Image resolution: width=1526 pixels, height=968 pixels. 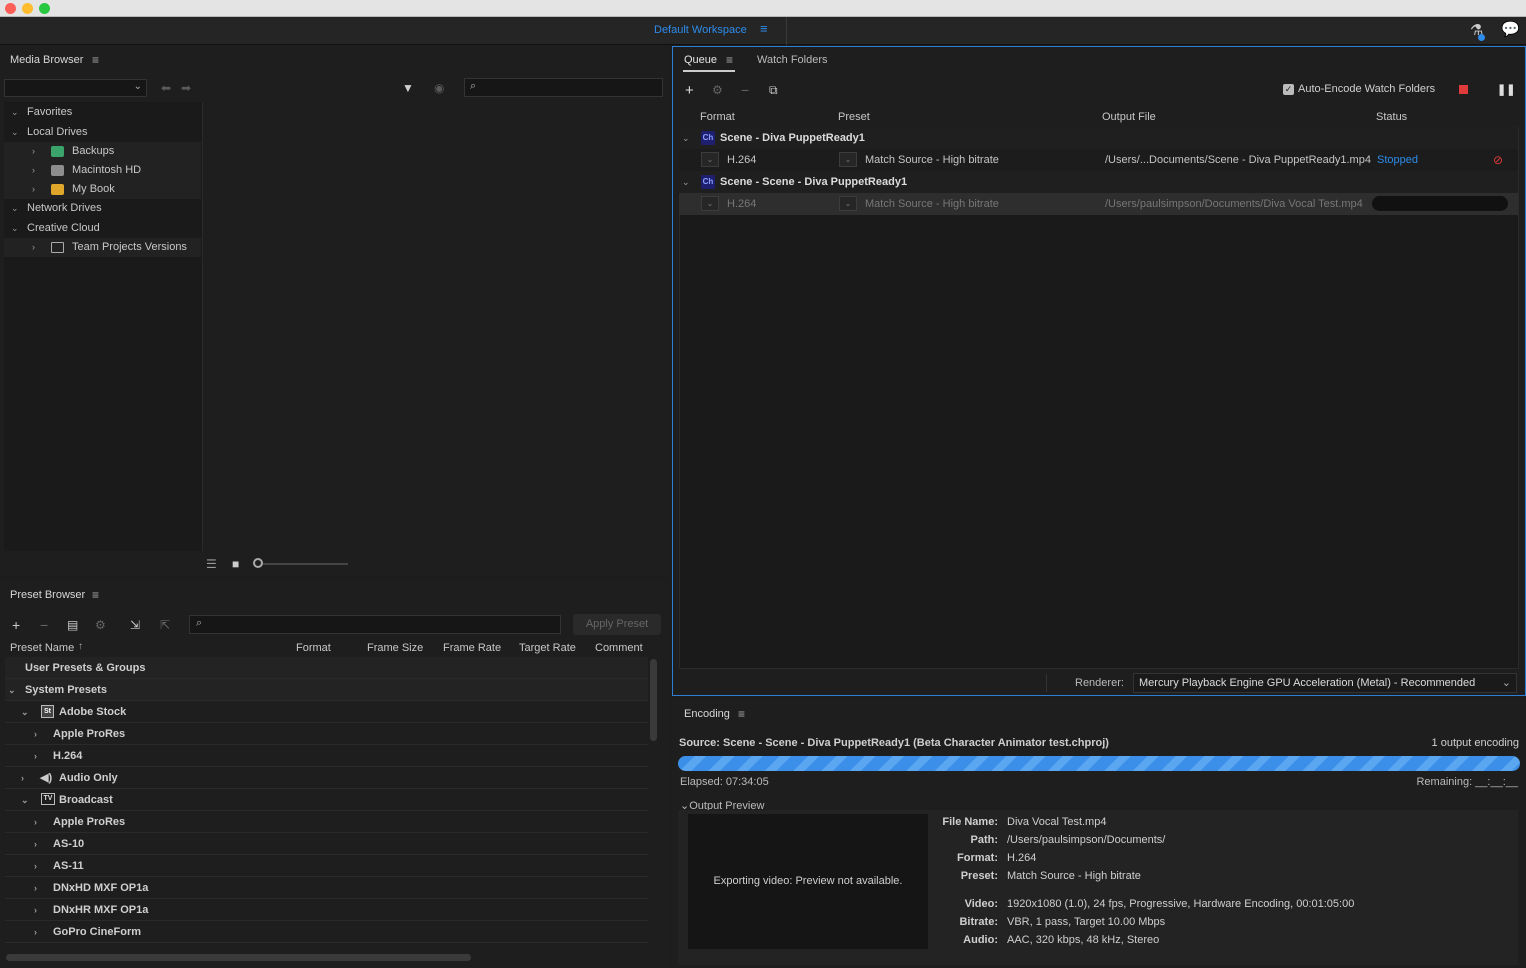 I want to click on vertical-scrollbar, so click(x=653, y=700).